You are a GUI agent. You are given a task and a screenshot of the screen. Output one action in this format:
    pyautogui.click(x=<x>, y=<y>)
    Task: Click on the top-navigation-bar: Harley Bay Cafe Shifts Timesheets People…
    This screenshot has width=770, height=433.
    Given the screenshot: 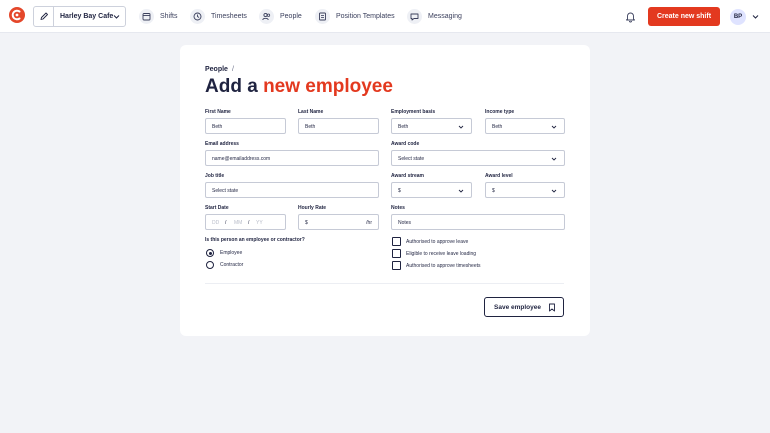 What is the action you would take?
    pyautogui.click(x=385, y=16)
    